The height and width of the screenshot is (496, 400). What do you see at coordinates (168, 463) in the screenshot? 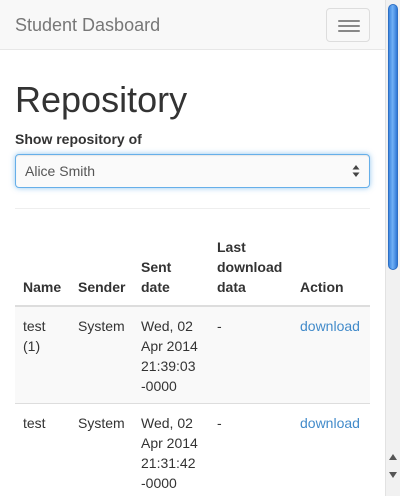
I see `cell-line: 21:31:42` at bounding box center [168, 463].